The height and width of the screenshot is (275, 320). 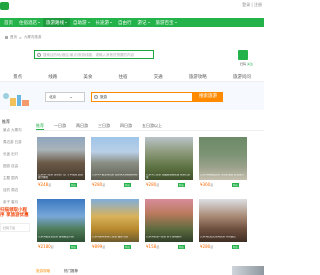 I want to click on category-transport: 交通, so click(x=158, y=76).